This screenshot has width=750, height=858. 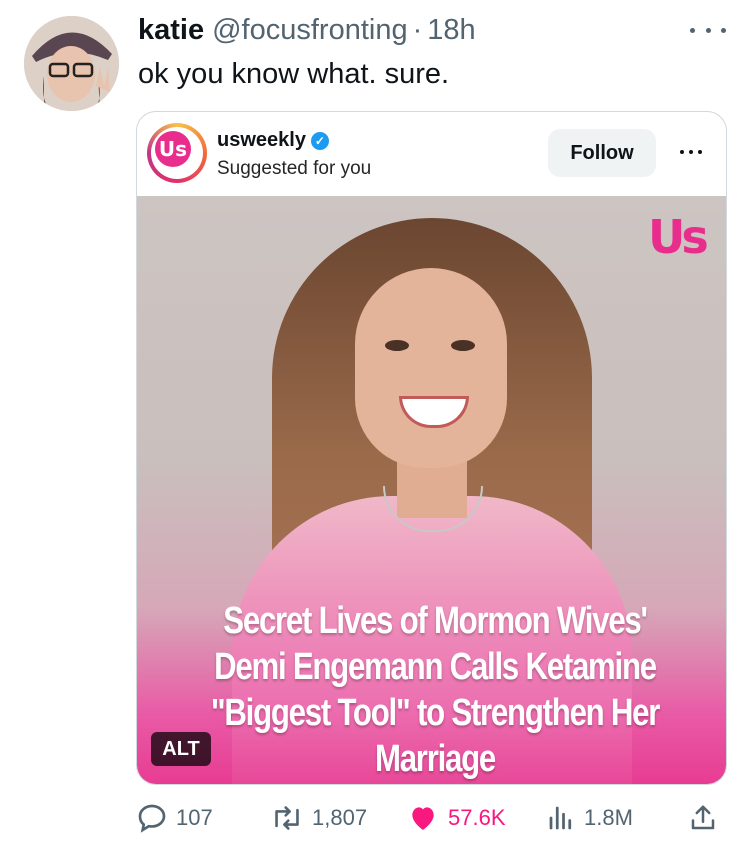 I want to click on author-avatar, so click(x=71, y=63).